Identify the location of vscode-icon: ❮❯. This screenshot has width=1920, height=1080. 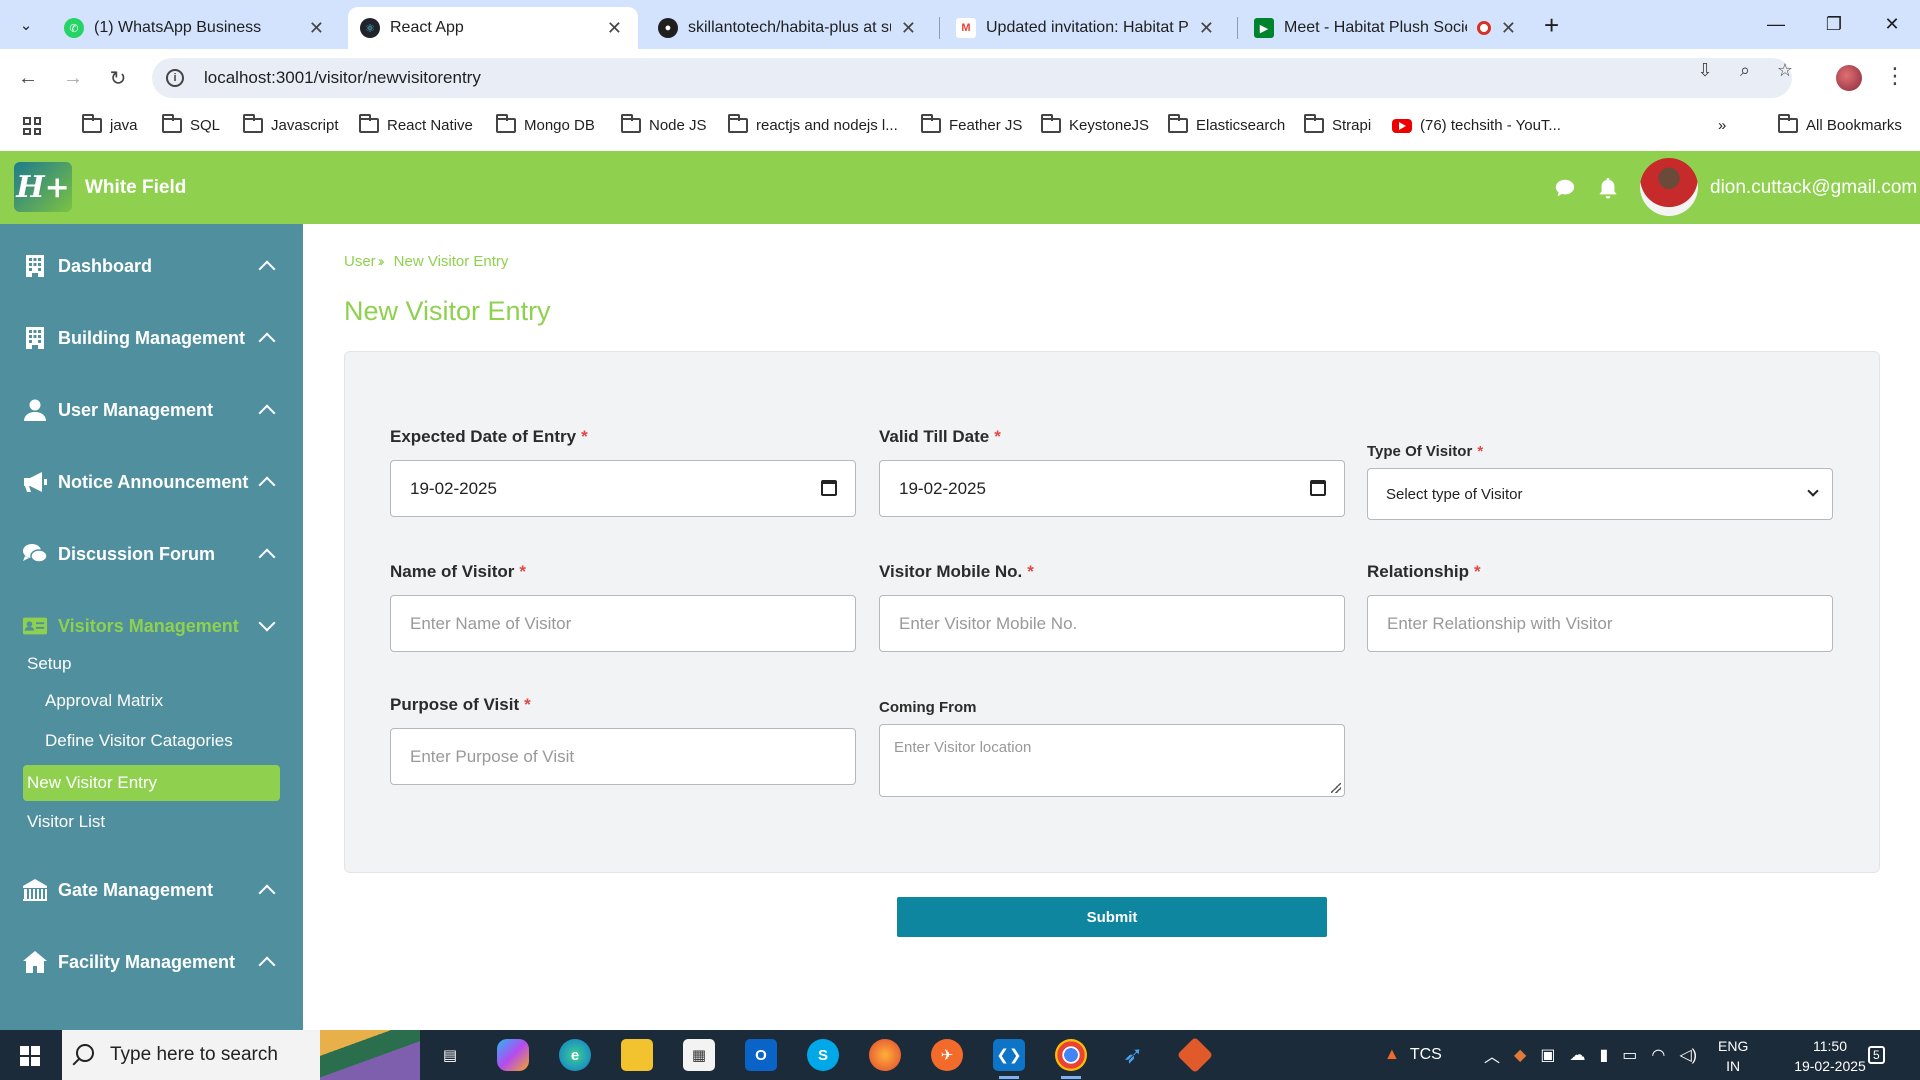
(1009, 1059).